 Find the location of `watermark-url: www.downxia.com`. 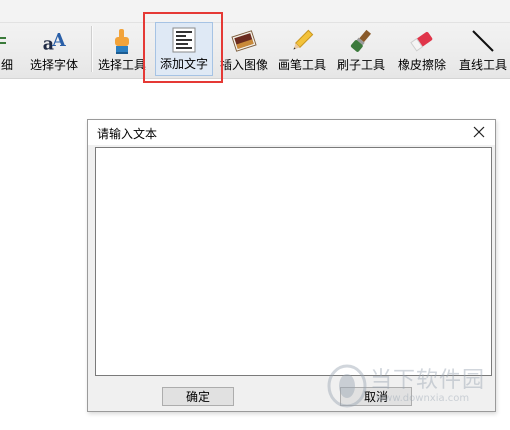

watermark-url: www.downxia.com is located at coordinates (423, 398).